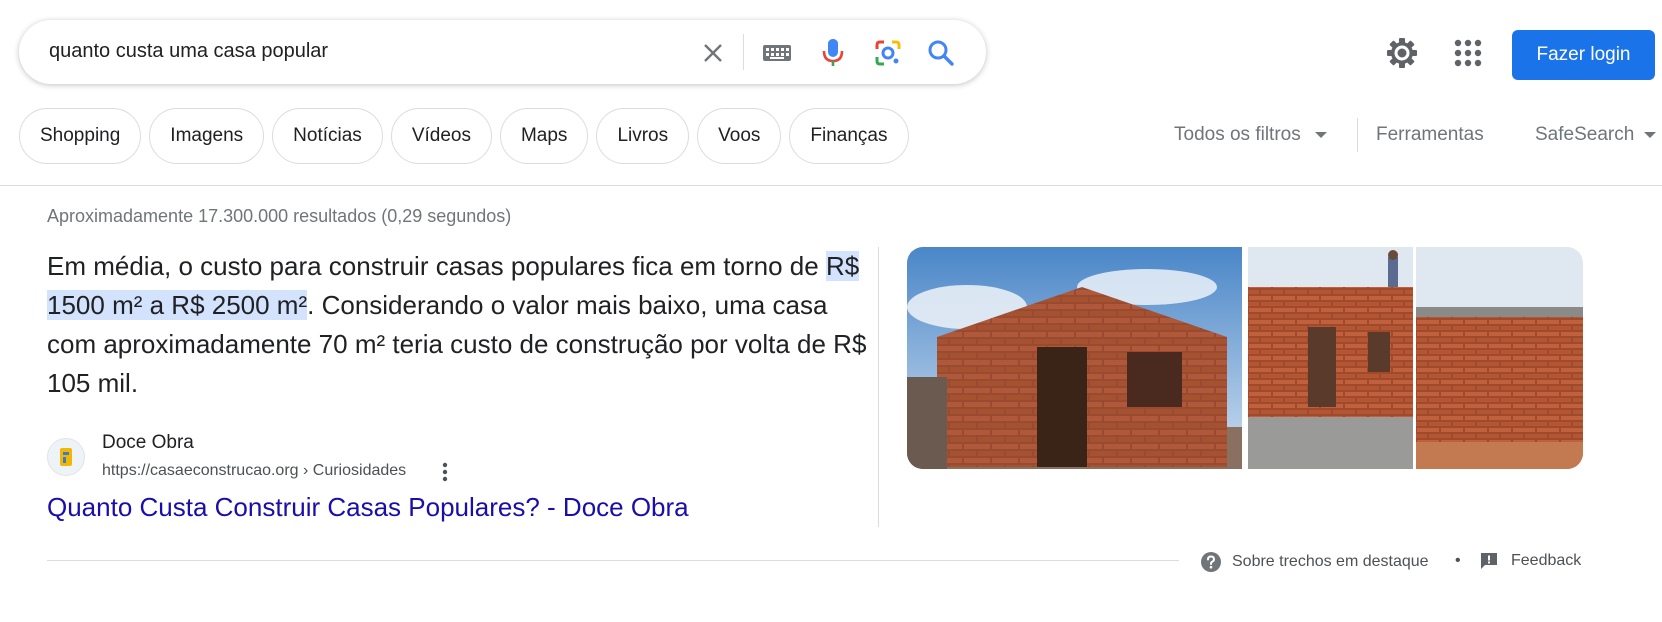 This screenshot has height=622, width=1662. What do you see at coordinates (849, 136) in the screenshot?
I see `chip-finance: Finanças` at bounding box center [849, 136].